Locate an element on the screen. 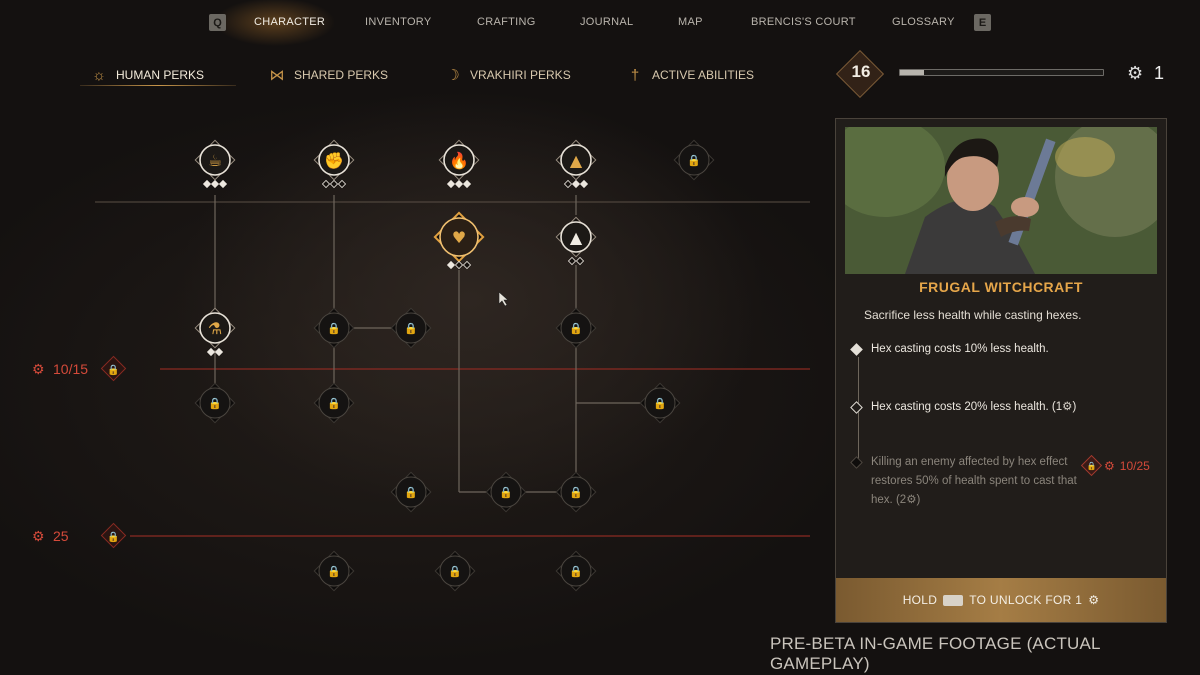 The height and width of the screenshot is (675, 1200). threshold-marker-1: ⚙ 10/15 🔒 is located at coordinates (79, 368).